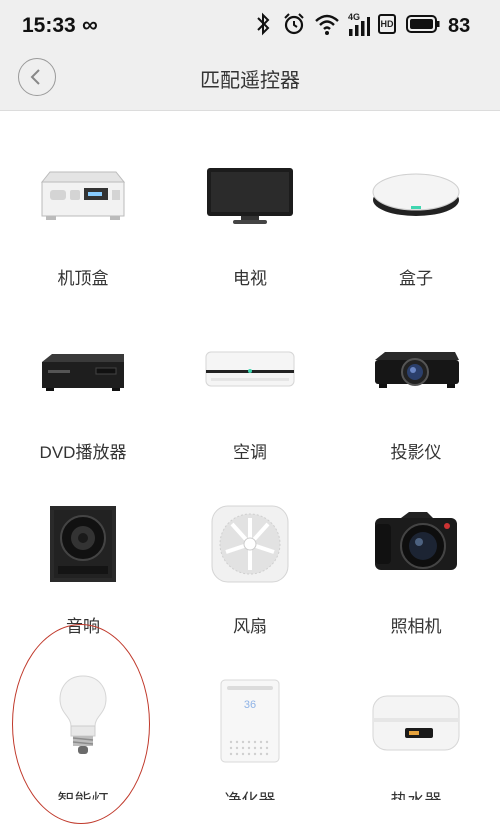 The width and height of the screenshot is (500, 824). Describe the element at coordinates (416, 707) in the screenshot. I see `water-heater-icon` at that location.